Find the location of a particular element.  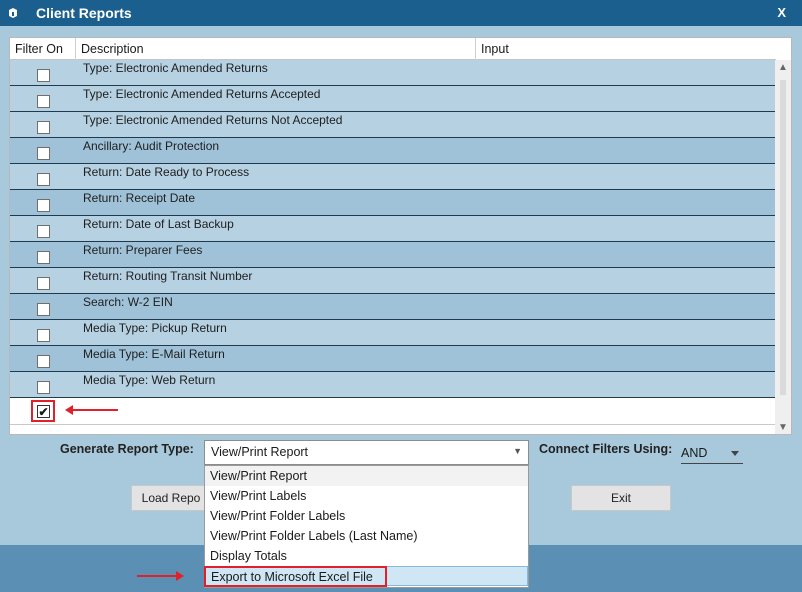

highlight-box is located at coordinates (295, 576).